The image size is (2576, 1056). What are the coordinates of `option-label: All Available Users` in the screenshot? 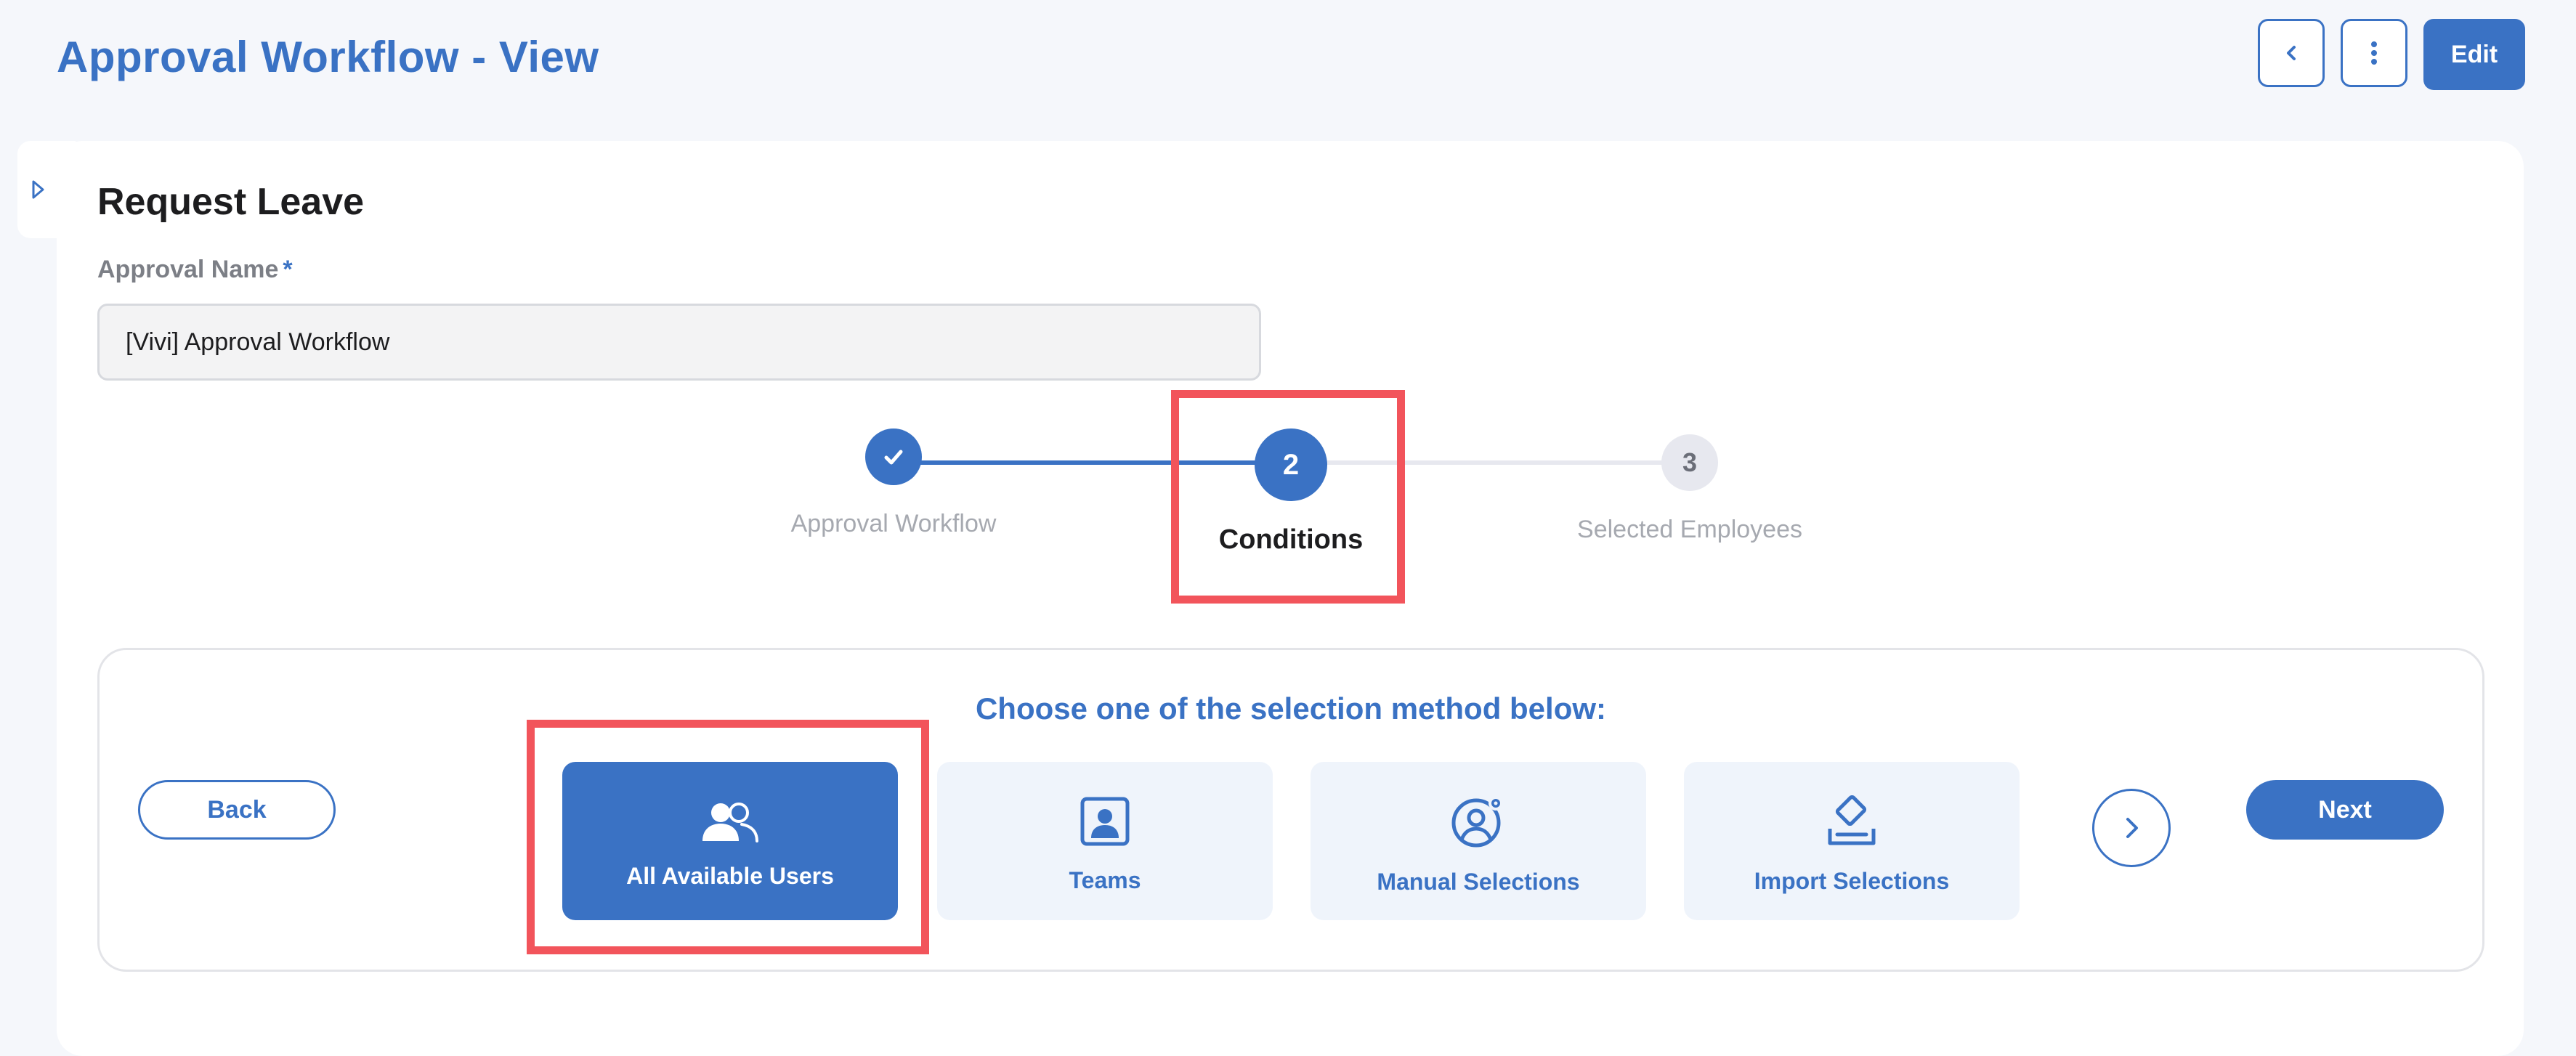 It's located at (730, 876).